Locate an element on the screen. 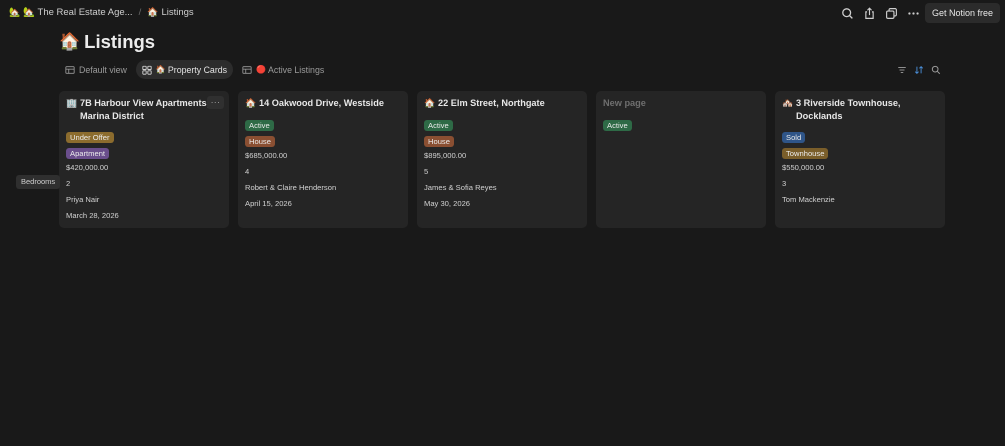 The height and width of the screenshot is (446, 1005). date-value: May 30, 2026 is located at coordinates (447, 204).